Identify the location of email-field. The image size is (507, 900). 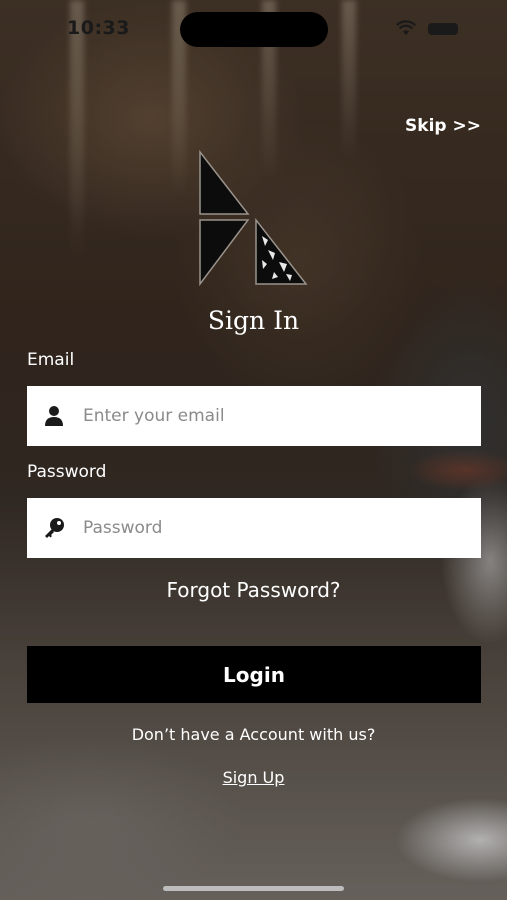
(273, 416).